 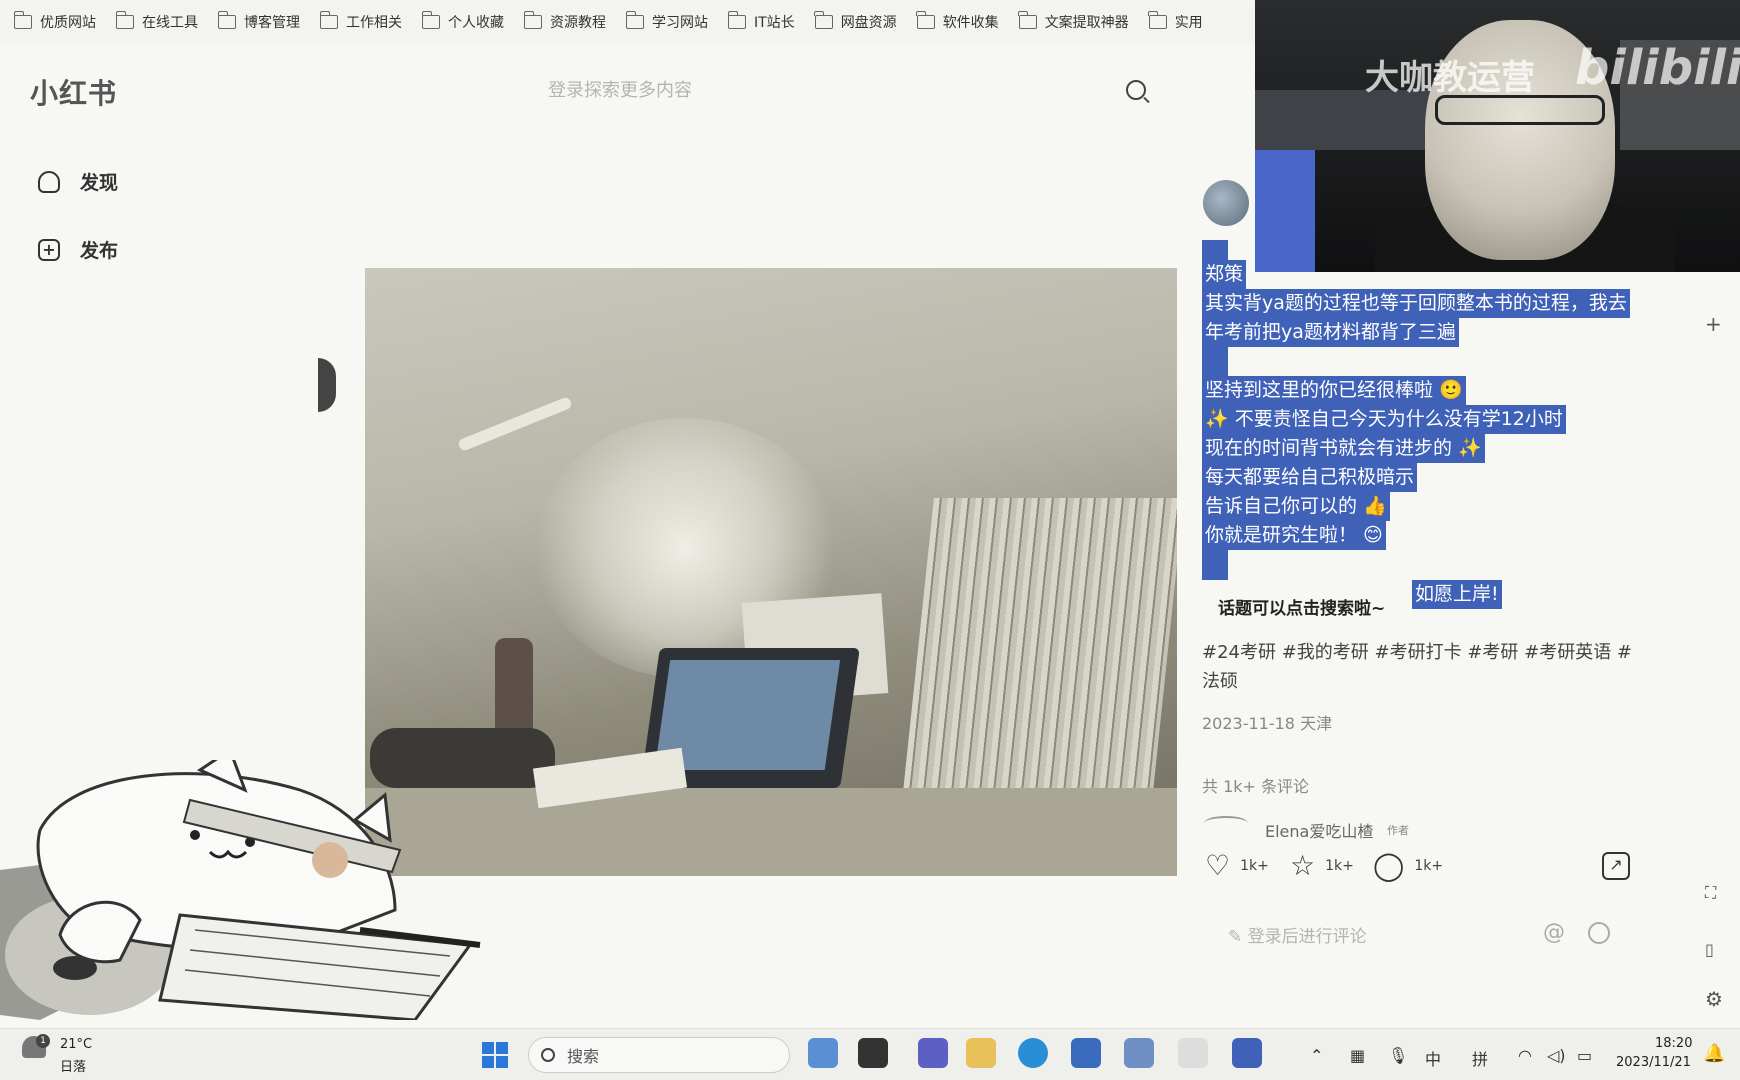 What do you see at coordinates (823, 1053) in the screenshot?
I see `photos-app-icon` at bounding box center [823, 1053].